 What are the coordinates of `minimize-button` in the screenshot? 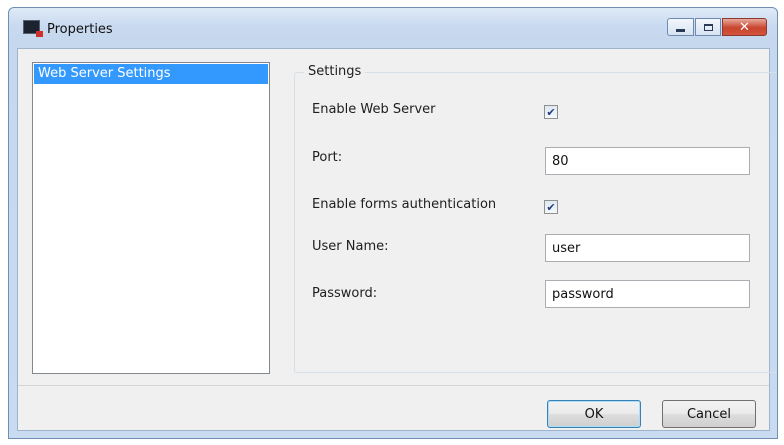 It's located at (680, 27).